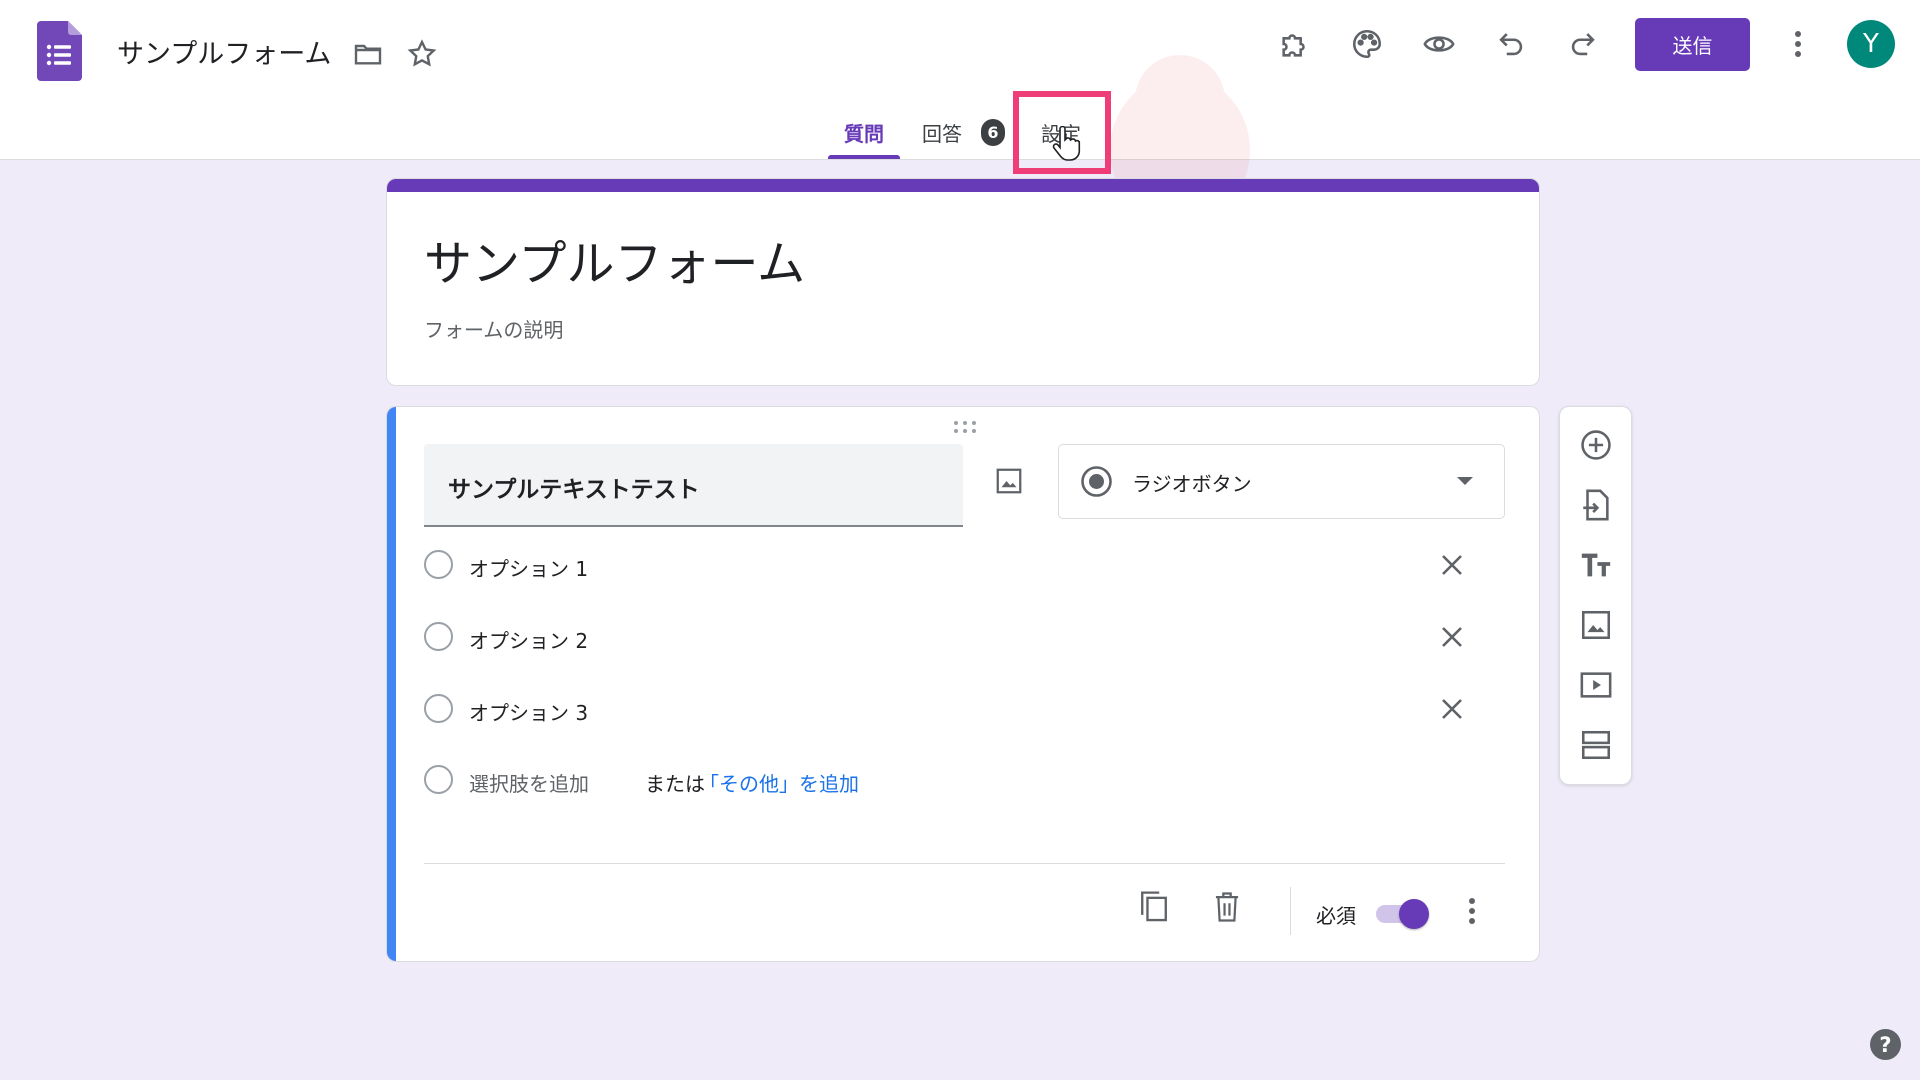 This screenshot has width=1920, height=1080. I want to click on drag-handle-icon, so click(965, 427).